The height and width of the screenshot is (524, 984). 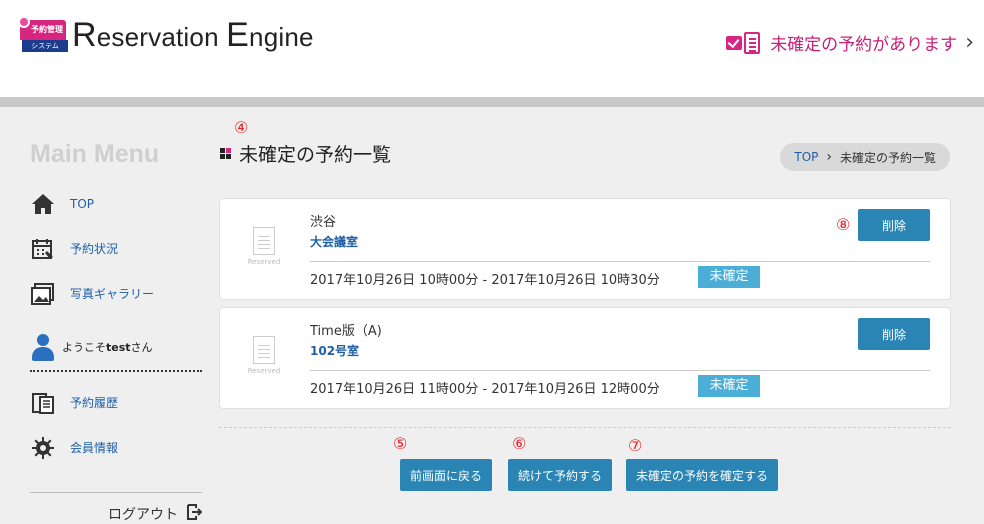 I want to click on sidebar-item-reservation-status: 予約状況, so click(x=116, y=248).